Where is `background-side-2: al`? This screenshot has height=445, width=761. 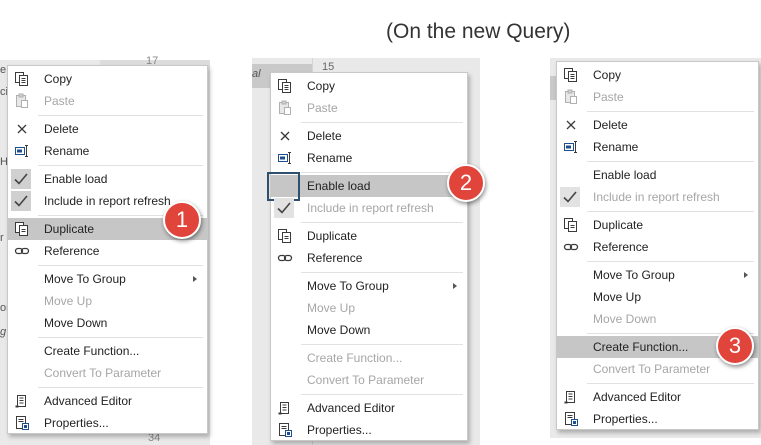
background-side-2: al is located at coordinates (256, 74).